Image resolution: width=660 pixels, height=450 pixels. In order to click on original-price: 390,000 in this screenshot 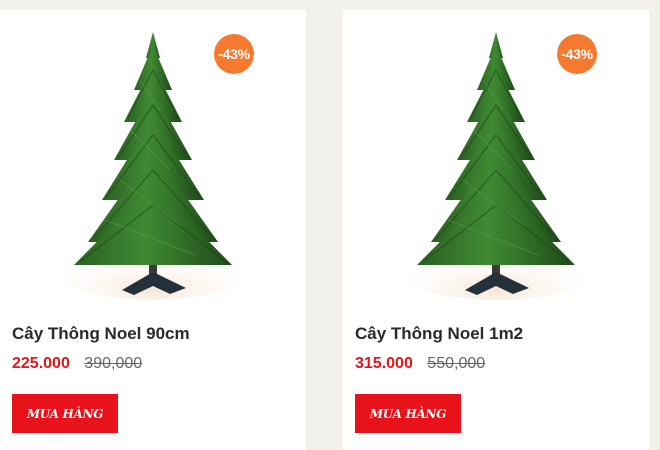, I will do `click(113, 363)`.